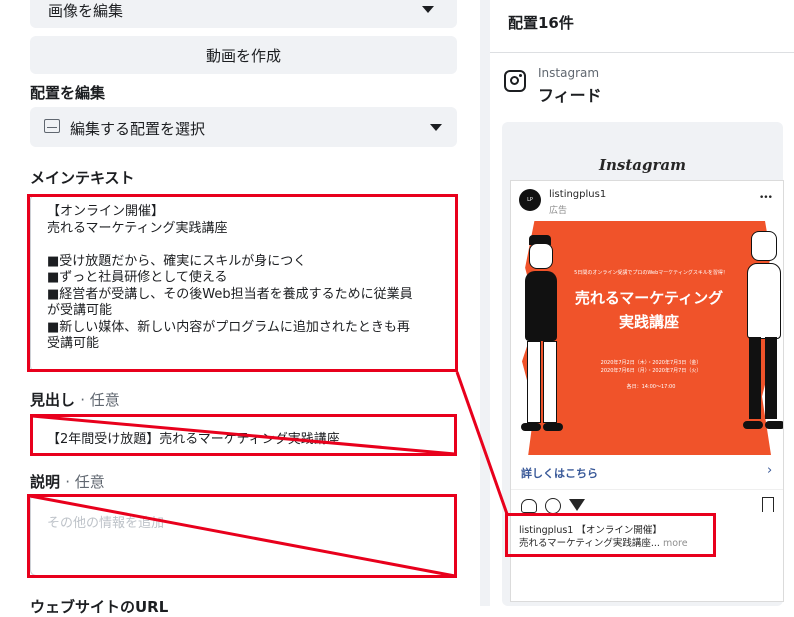 The image size is (794, 617). I want to click on annotation-strike-headline, so click(243, 435).